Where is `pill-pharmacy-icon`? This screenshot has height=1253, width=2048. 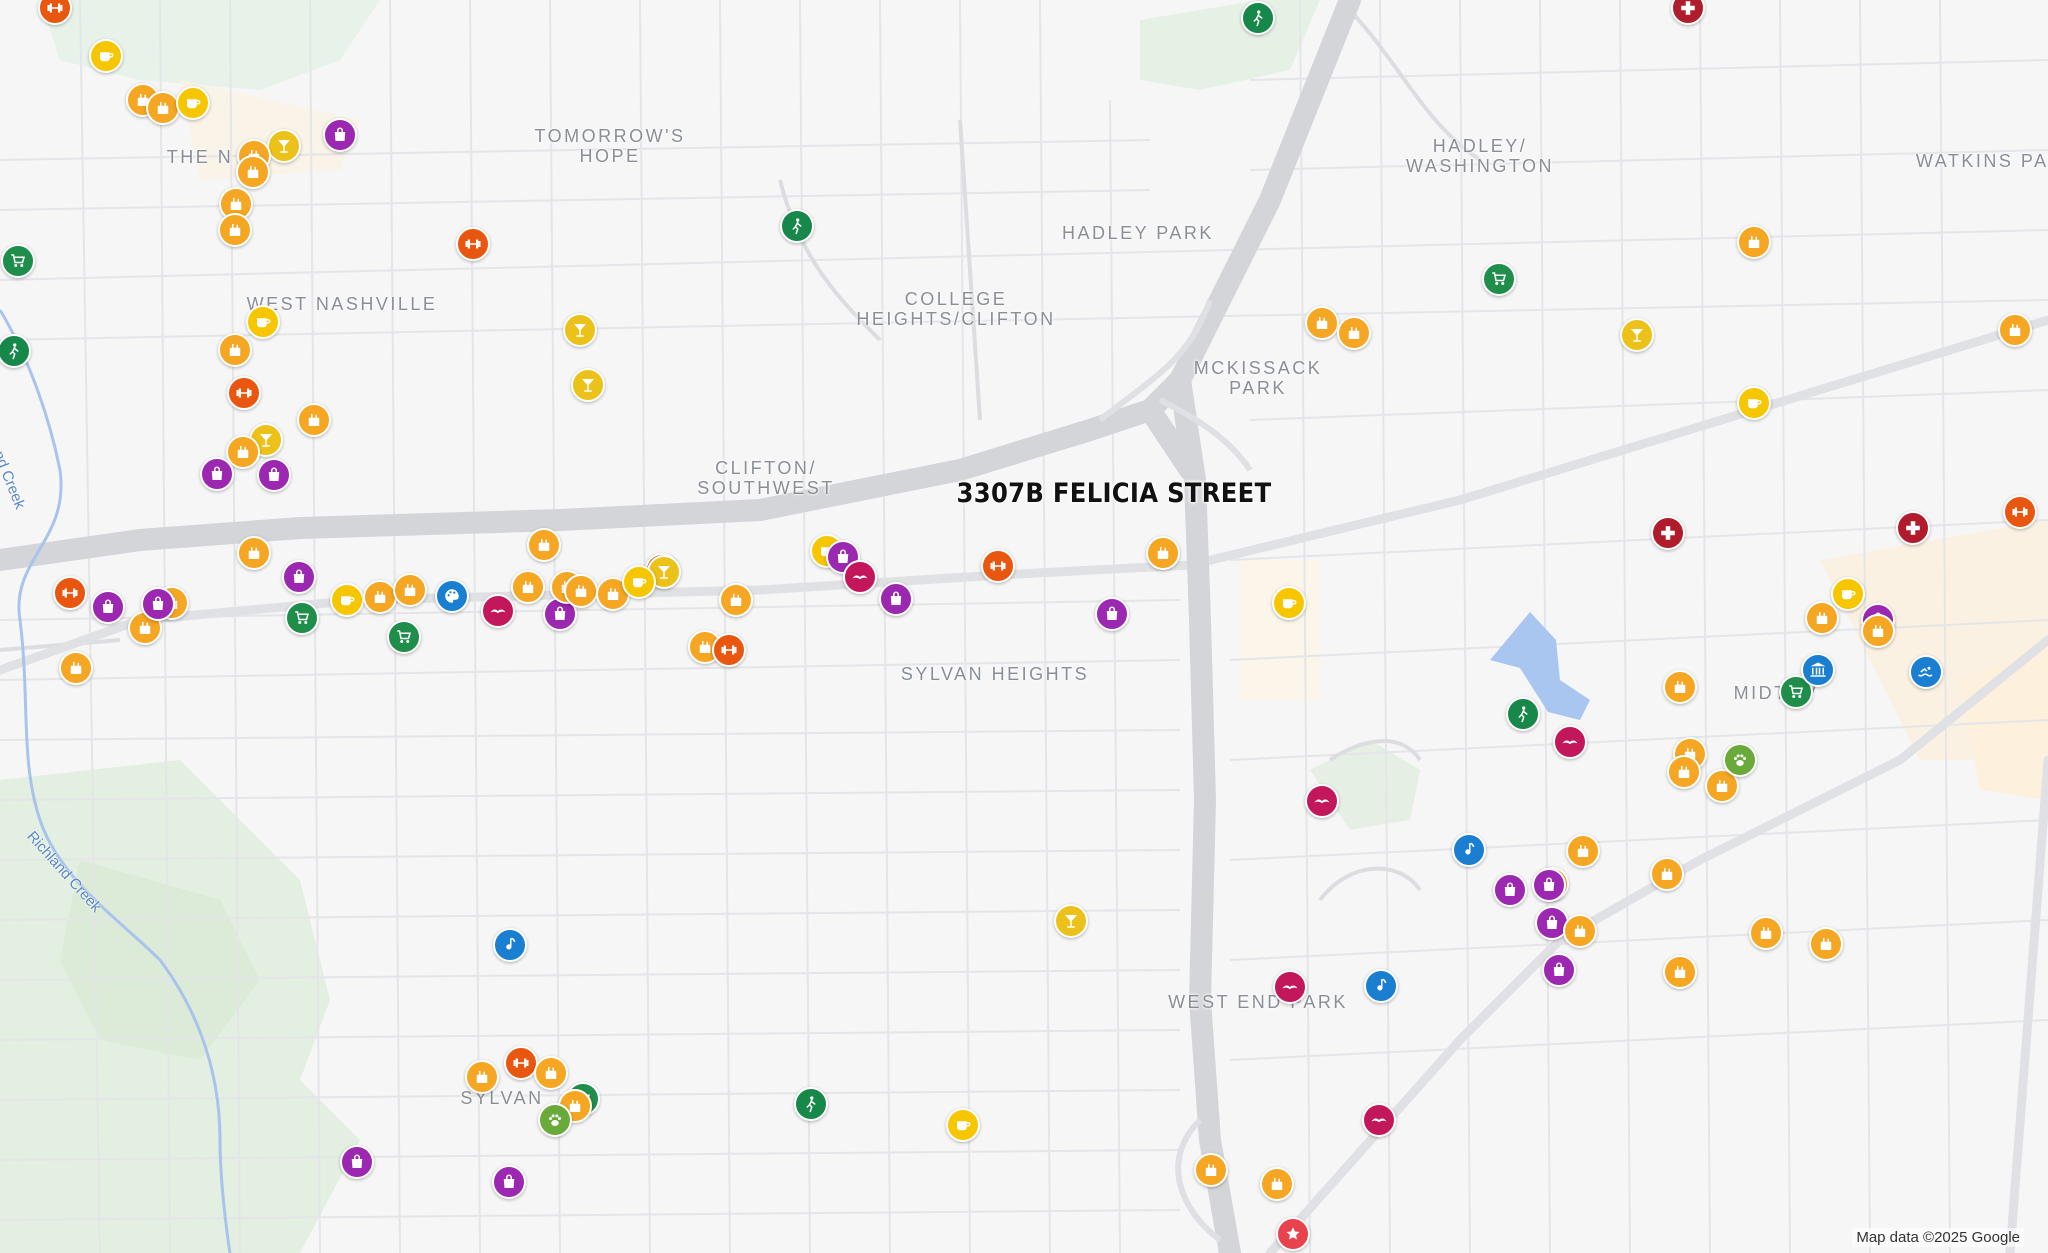
pill-pharmacy-icon is located at coordinates (510, 945).